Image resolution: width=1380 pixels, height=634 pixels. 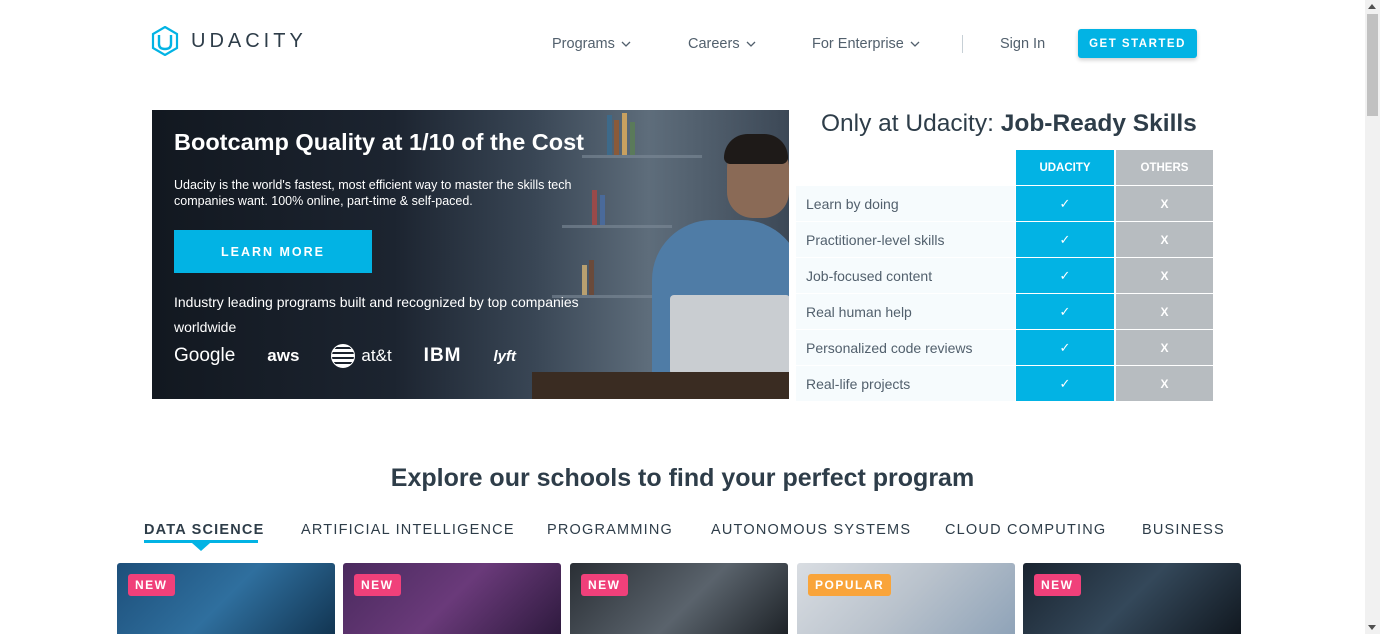 What do you see at coordinates (204, 530) in the screenshot?
I see `tab-data-science: DATA SCIENCE` at bounding box center [204, 530].